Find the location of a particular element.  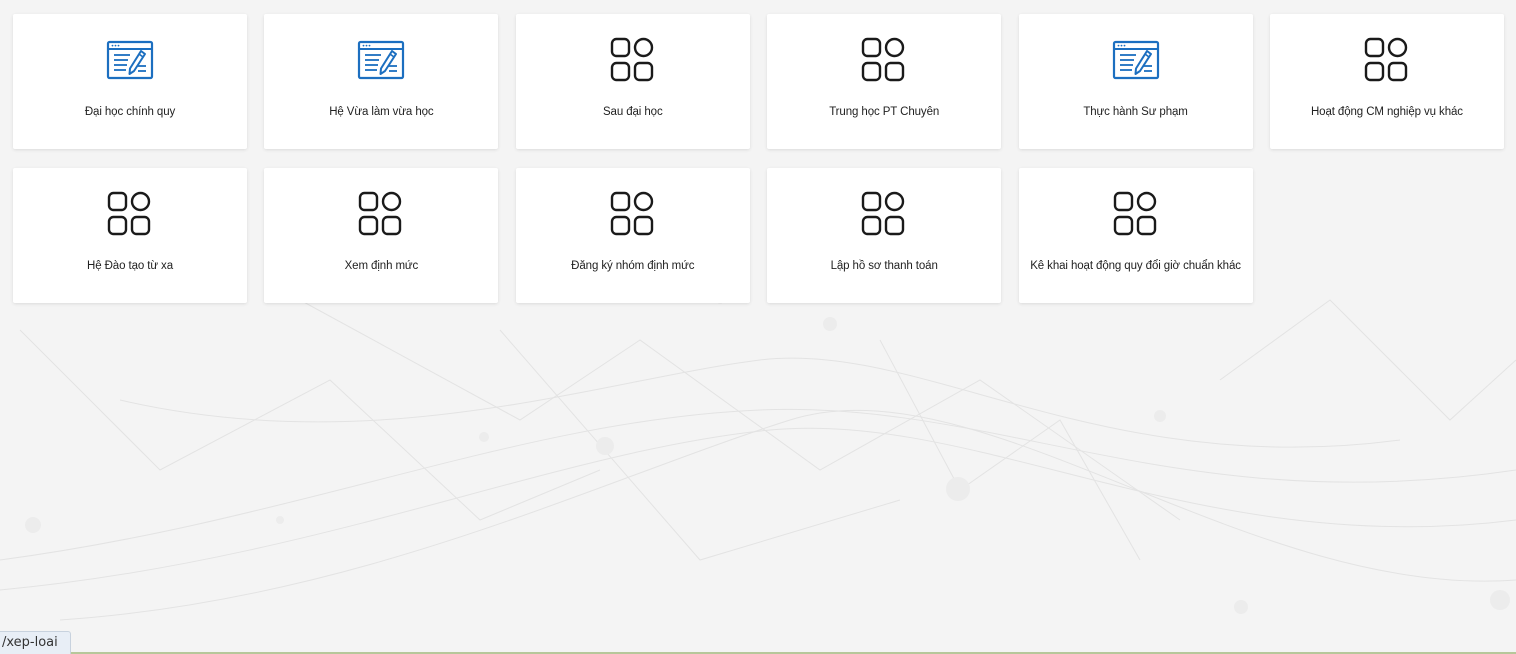

status-bar-url: /xep-loai is located at coordinates (35, 642).